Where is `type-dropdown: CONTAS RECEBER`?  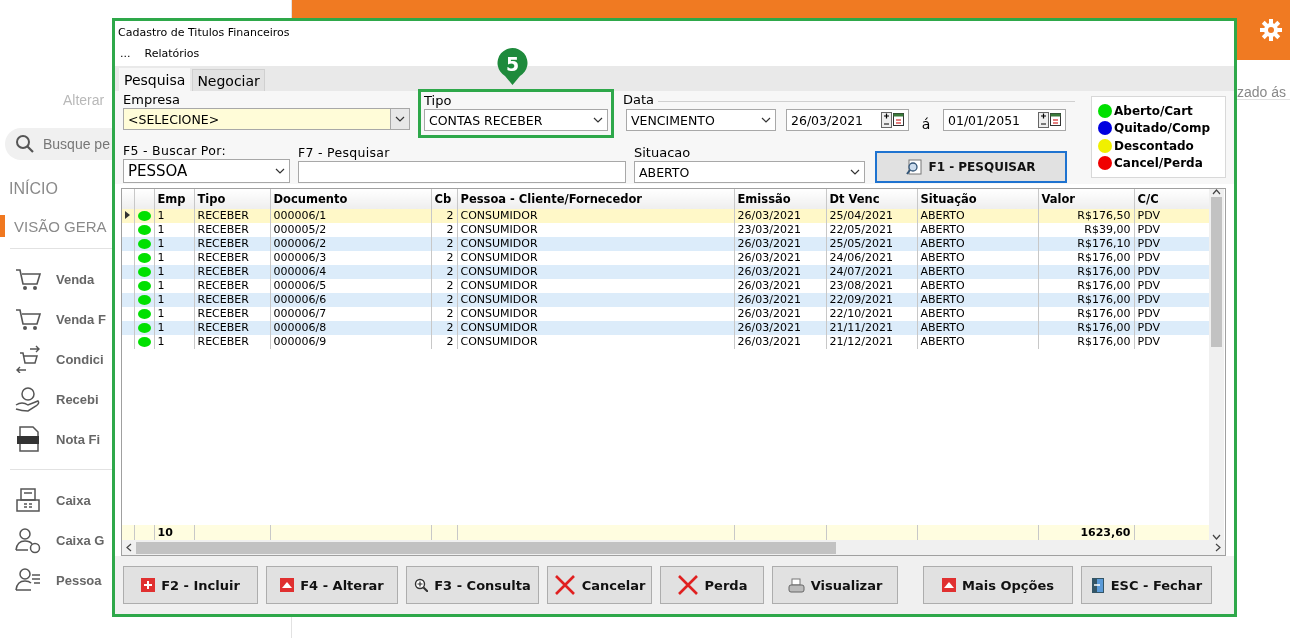 type-dropdown: CONTAS RECEBER is located at coordinates (516, 120).